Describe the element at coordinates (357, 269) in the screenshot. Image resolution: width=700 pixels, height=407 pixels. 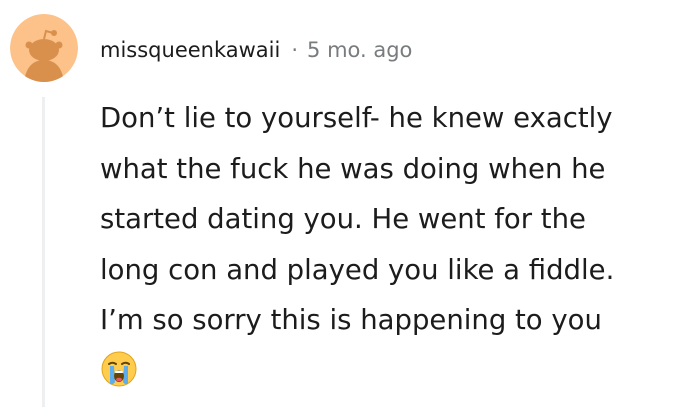
I see `comment-line: long con and played you like a fiddle.` at that location.